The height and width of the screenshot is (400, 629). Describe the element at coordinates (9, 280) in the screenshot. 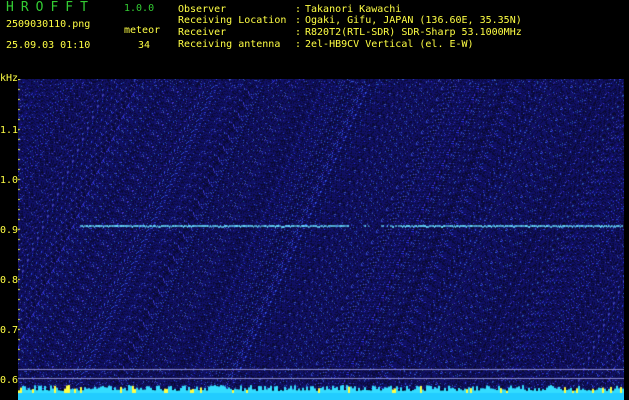

I see `y-tick: 0.8` at that location.